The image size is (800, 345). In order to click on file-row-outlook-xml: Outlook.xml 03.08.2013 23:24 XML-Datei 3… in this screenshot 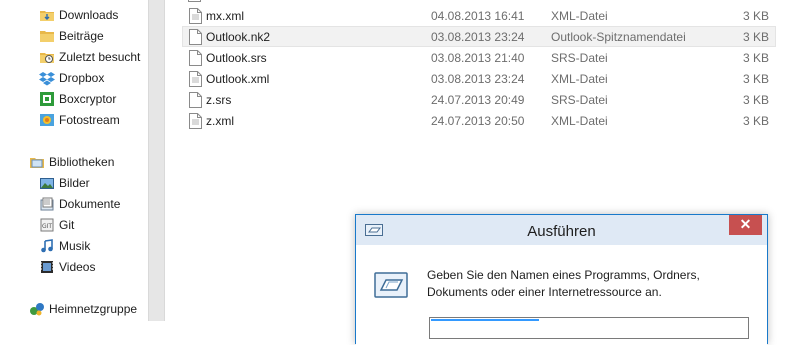, I will do `click(479, 78)`.